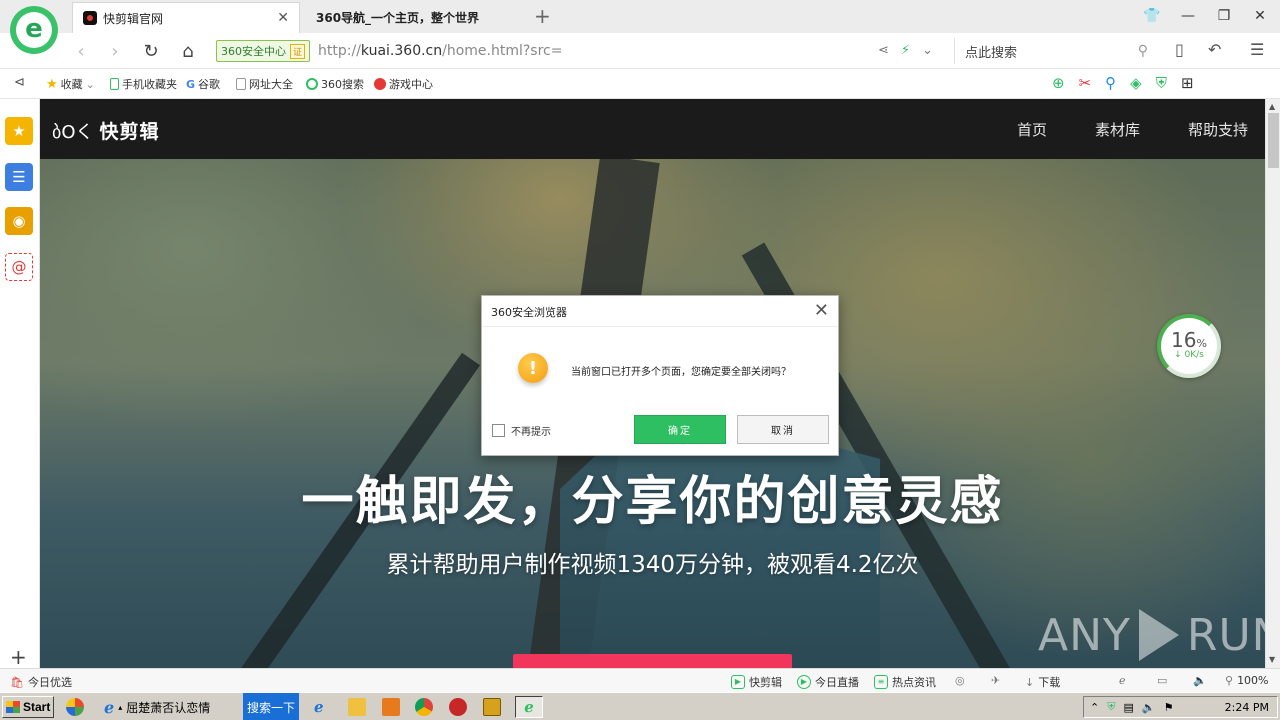 This screenshot has height=720, width=1280. I want to click on start-button: Start, so click(28, 707).